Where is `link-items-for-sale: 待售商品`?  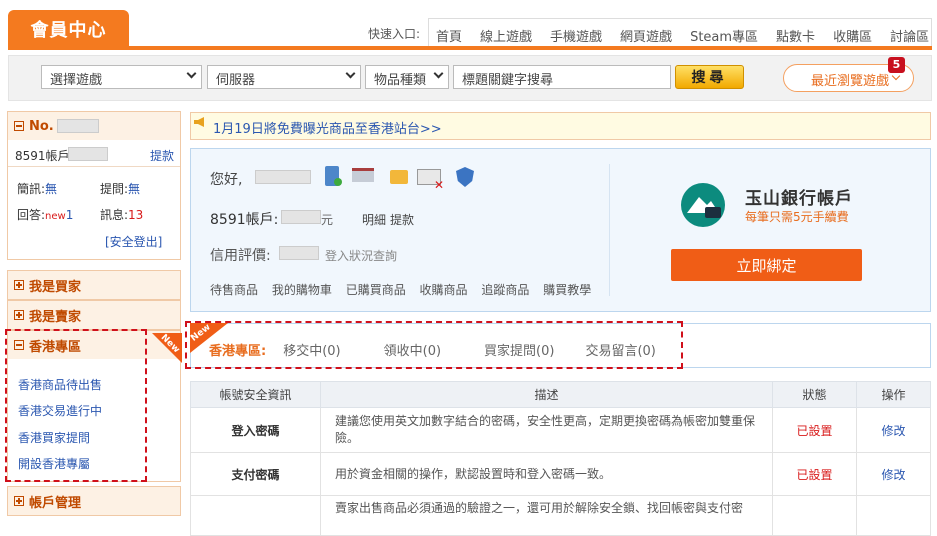
link-items-for-sale: 待售商品 is located at coordinates (234, 290).